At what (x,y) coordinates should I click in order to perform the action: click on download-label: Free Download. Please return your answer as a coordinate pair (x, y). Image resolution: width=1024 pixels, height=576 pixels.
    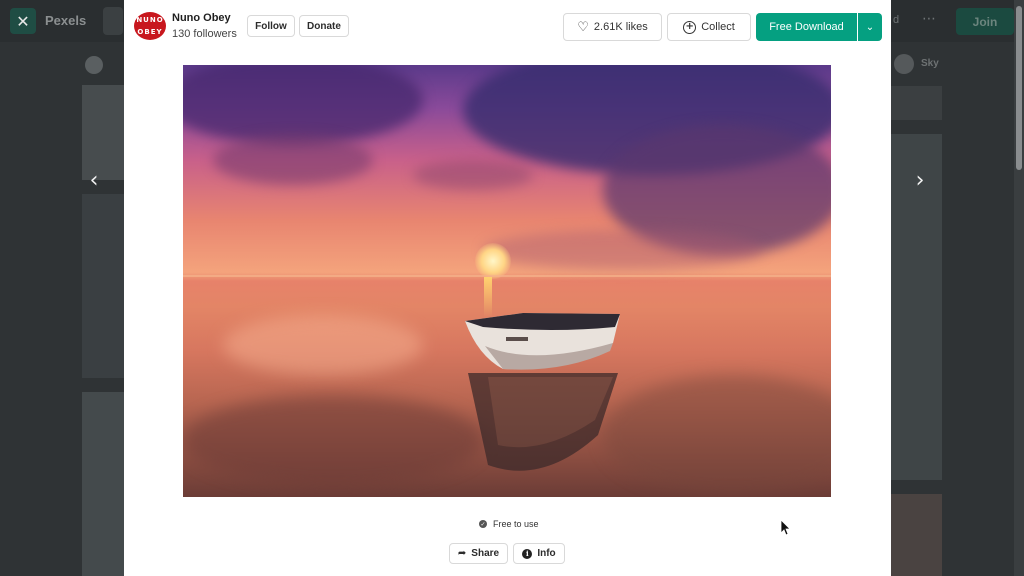
    Looking at the image, I should click on (806, 27).